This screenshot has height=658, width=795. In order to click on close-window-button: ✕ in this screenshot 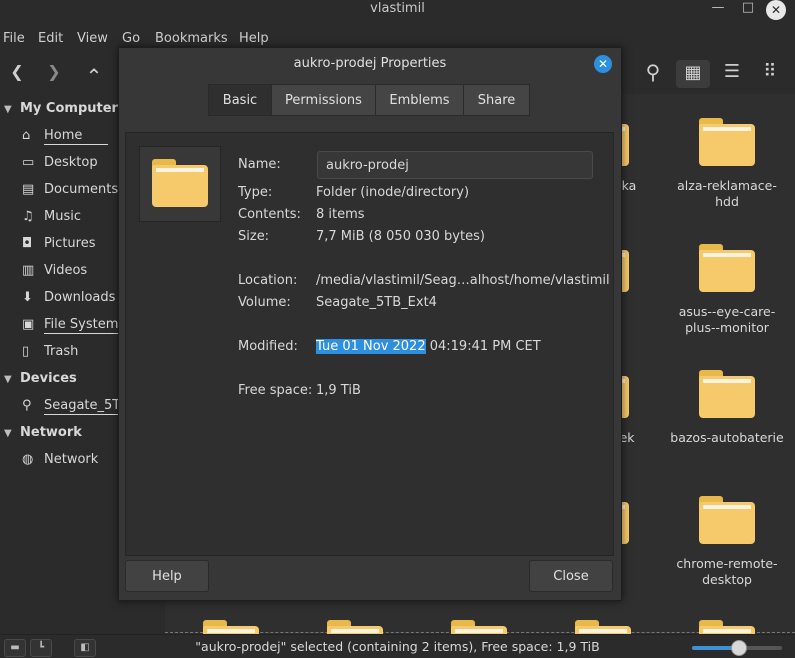, I will do `click(776, 10)`.